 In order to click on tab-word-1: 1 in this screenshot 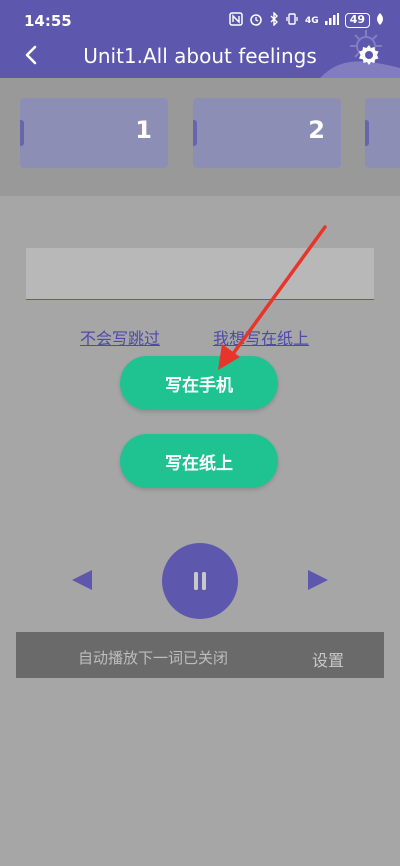, I will do `click(94, 133)`.